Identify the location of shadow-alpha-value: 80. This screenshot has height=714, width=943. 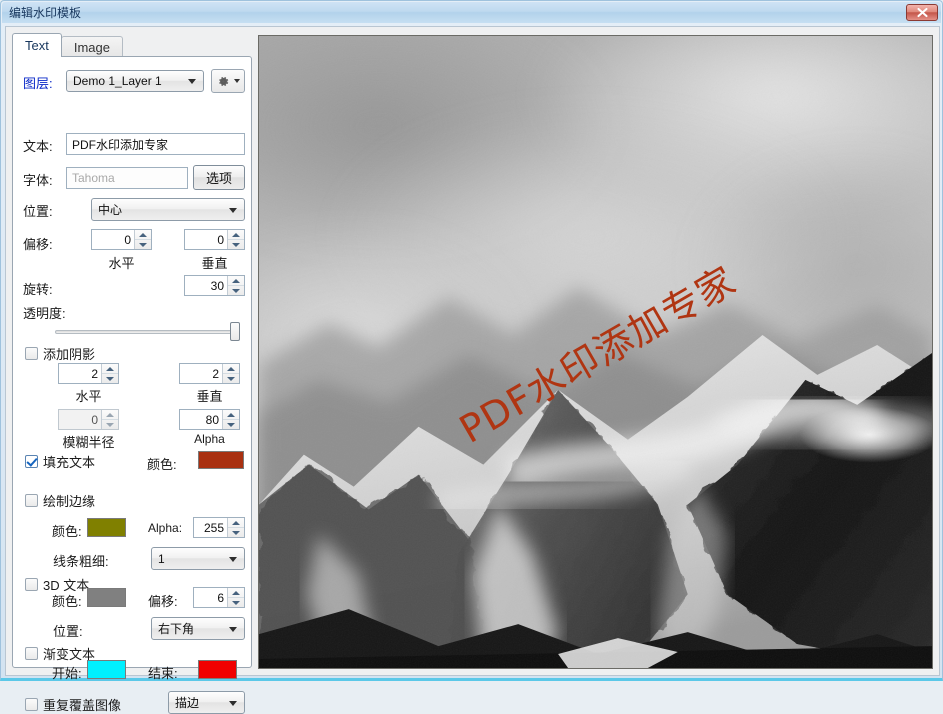
(212, 419).